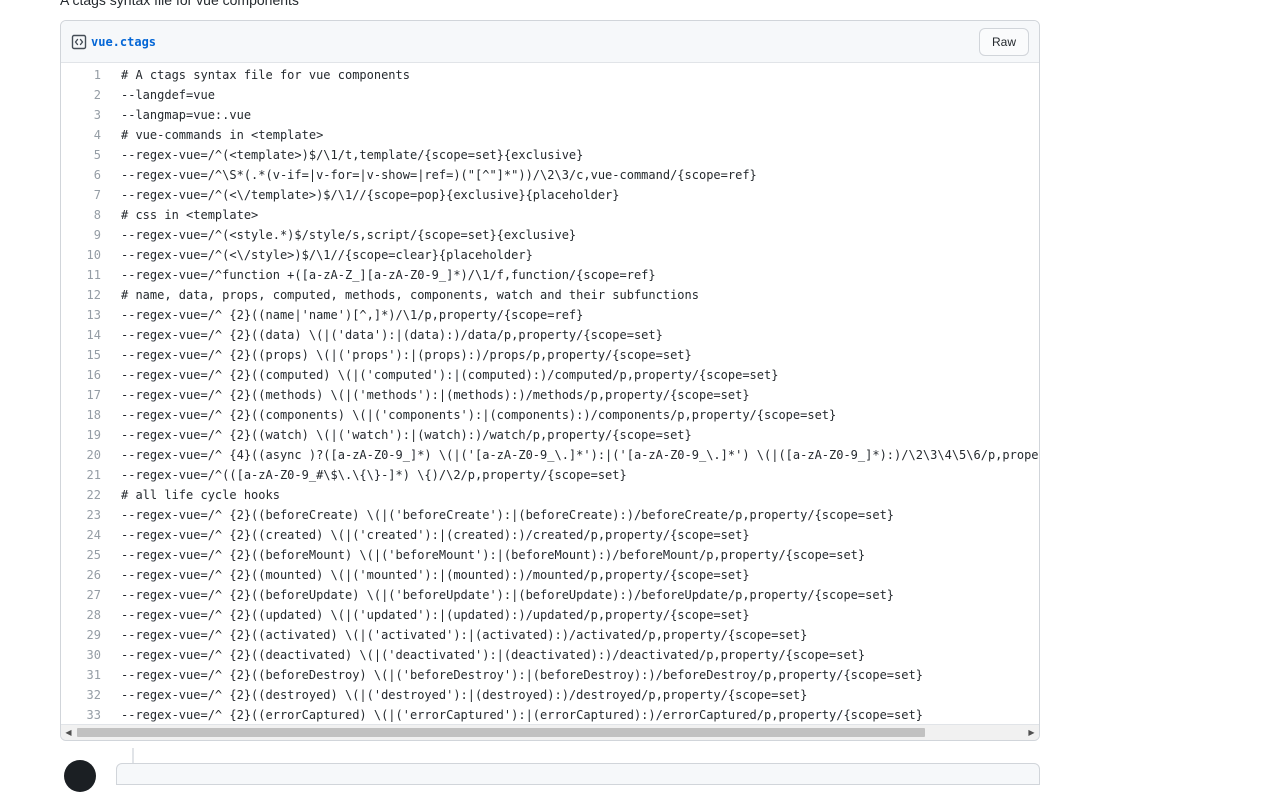 This screenshot has width=1270, height=792. What do you see at coordinates (81, 355) in the screenshot?
I see `line-number: 15` at bounding box center [81, 355].